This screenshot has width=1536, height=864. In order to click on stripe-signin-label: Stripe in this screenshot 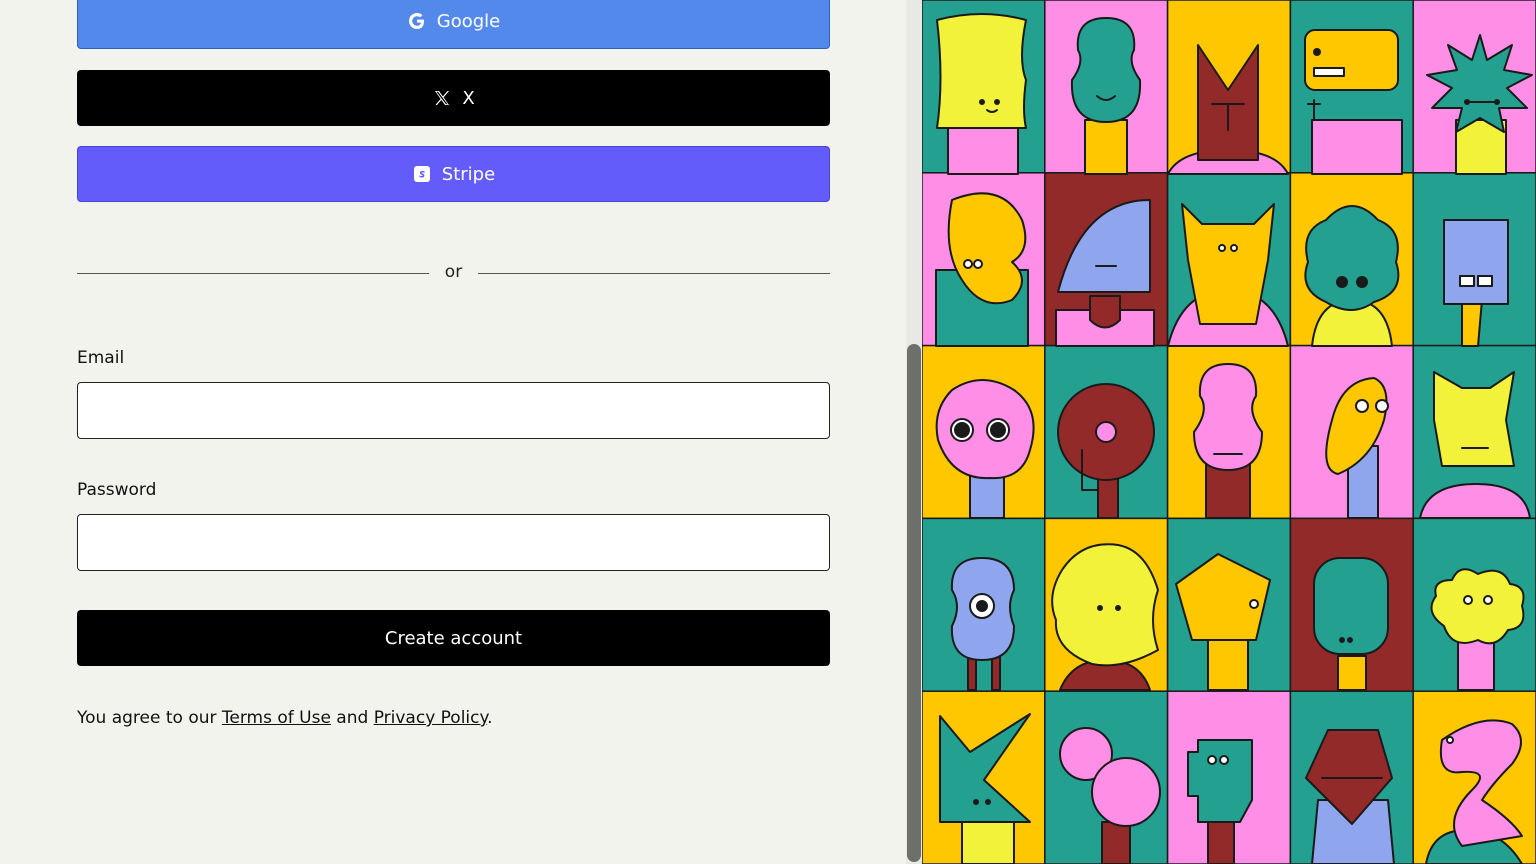, I will do `click(468, 174)`.